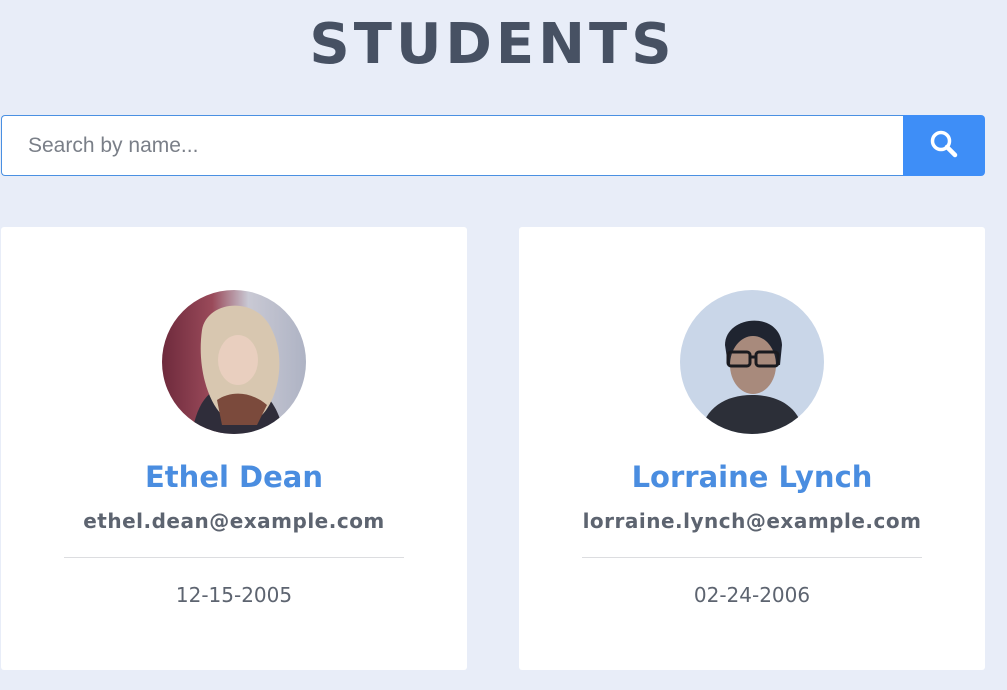 The height and width of the screenshot is (690, 1007). Describe the element at coordinates (234, 477) in the screenshot. I see `student-name: Ethel Dean` at that location.